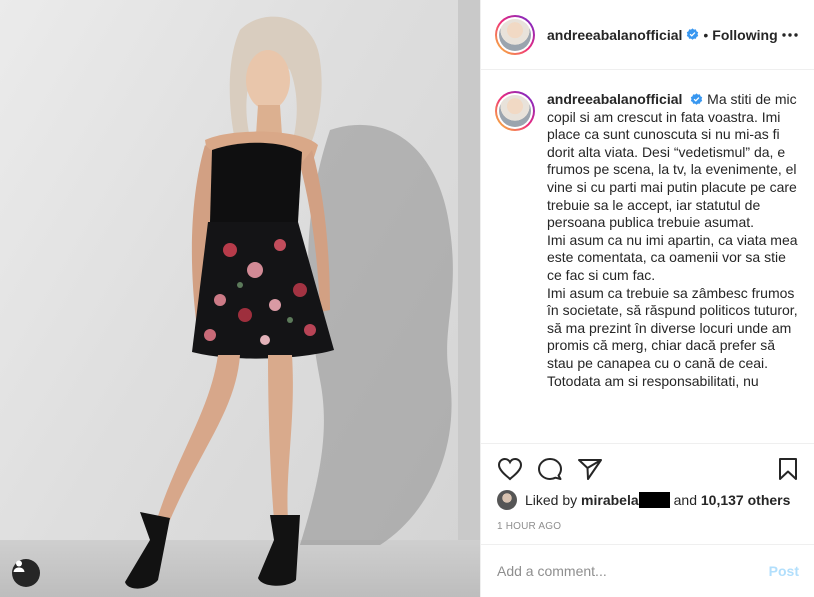 This screenshot has height=597, width=814. What do you see at coordinates (647, 468) in the screenshot?
I see `action-bar` at bounding box center [647, 468].